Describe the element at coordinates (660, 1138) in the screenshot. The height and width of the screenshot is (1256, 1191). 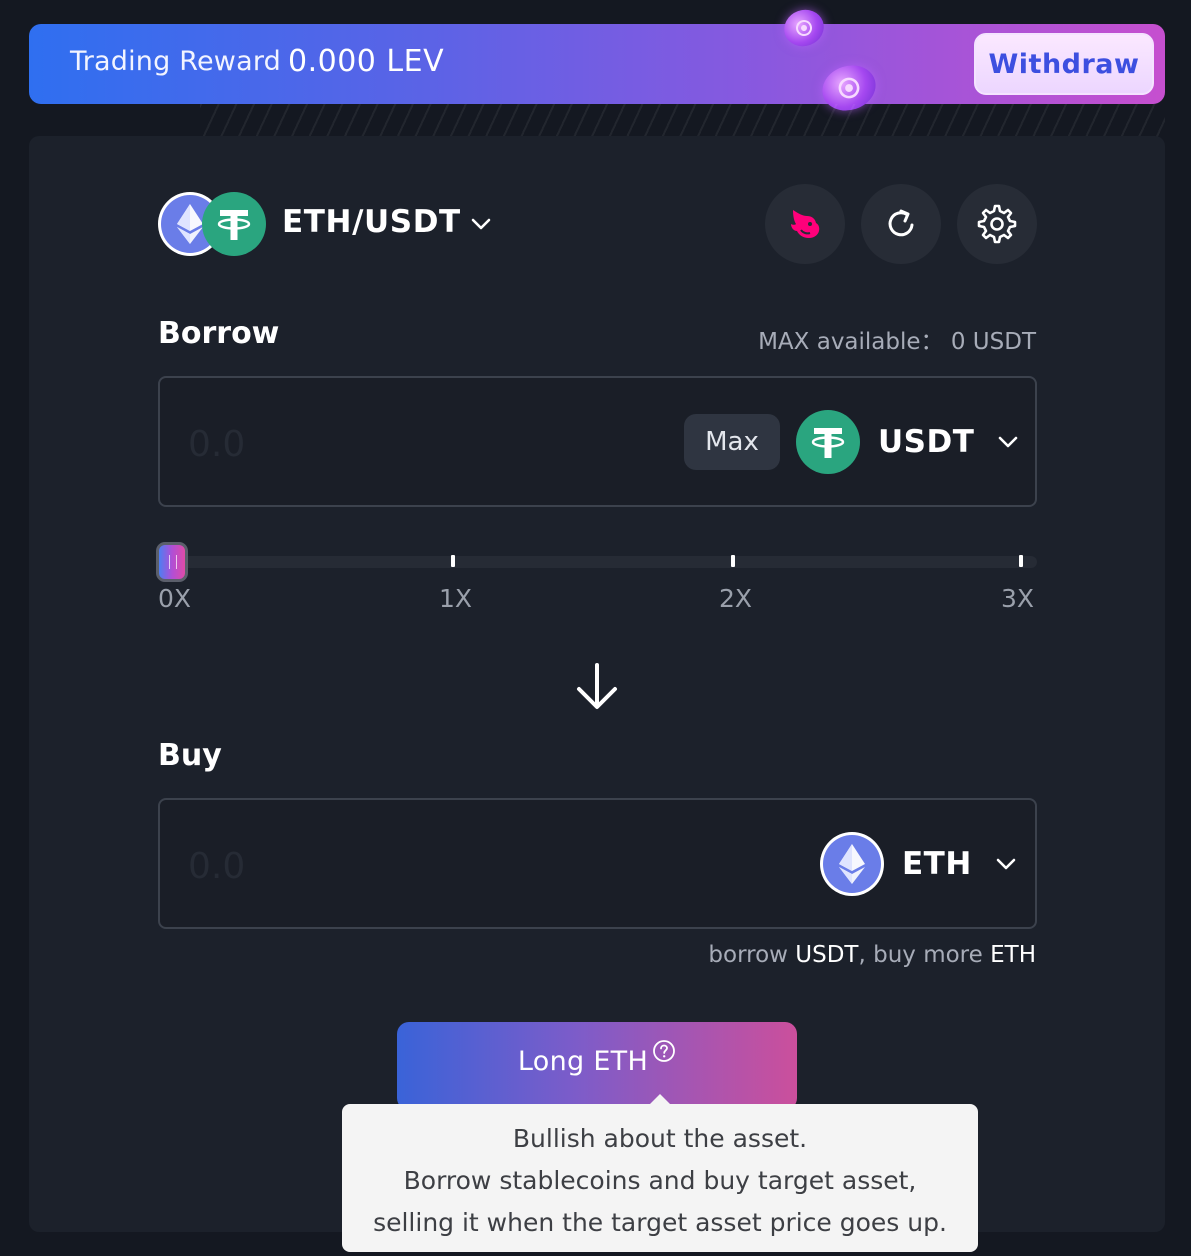
I see `tooltip-line: Bullish about the asset.` at that location.